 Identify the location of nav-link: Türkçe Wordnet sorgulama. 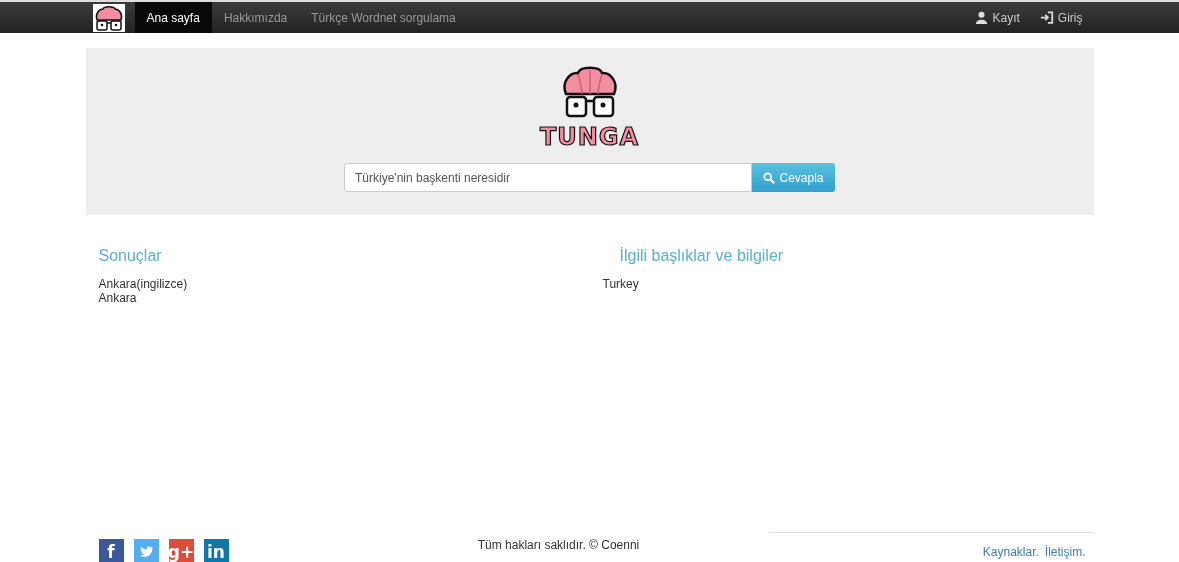
(383, 17).